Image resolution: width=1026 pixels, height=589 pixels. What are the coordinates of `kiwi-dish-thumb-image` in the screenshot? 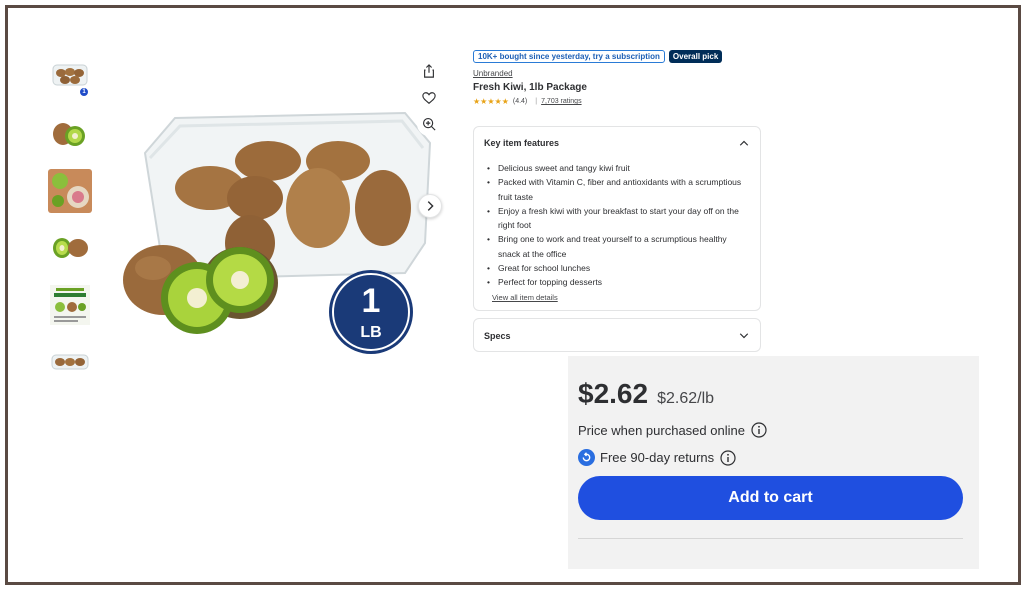 It's located at (70, 191).